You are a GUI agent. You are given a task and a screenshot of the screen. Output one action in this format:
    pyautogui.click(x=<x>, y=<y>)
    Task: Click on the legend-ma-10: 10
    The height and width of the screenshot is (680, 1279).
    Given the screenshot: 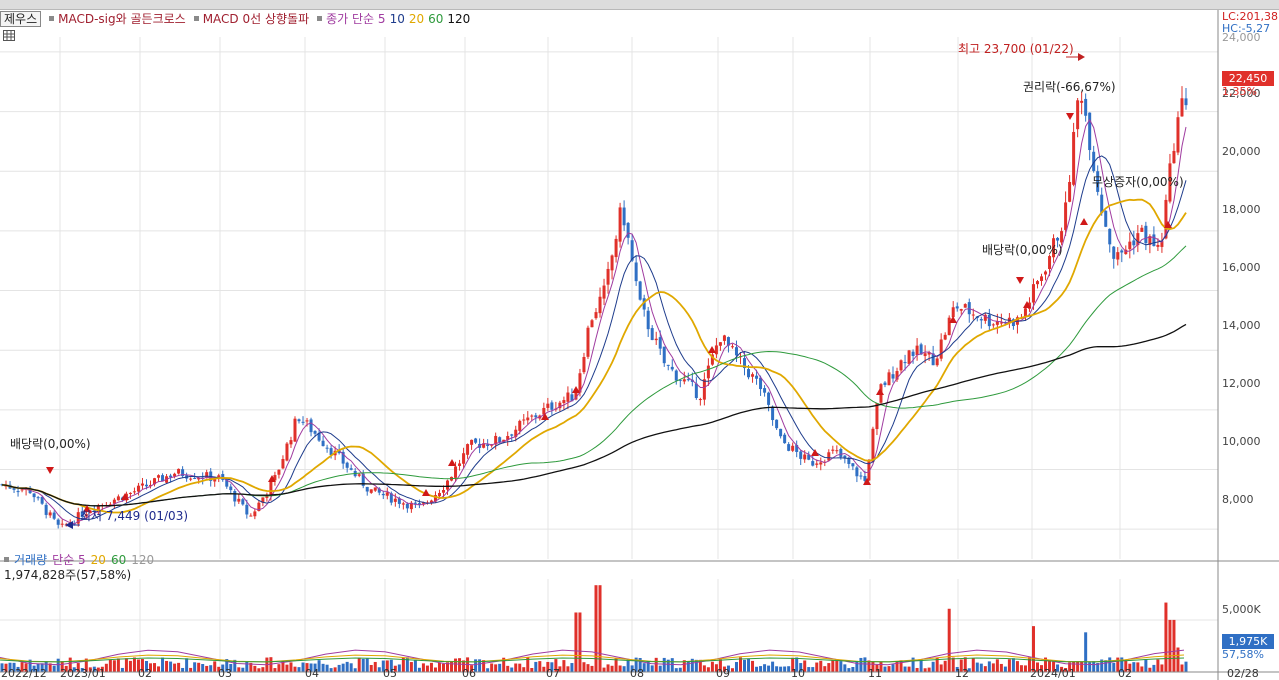 What is the action you would take?
    pyautogui.click(x=397, y=19)
    